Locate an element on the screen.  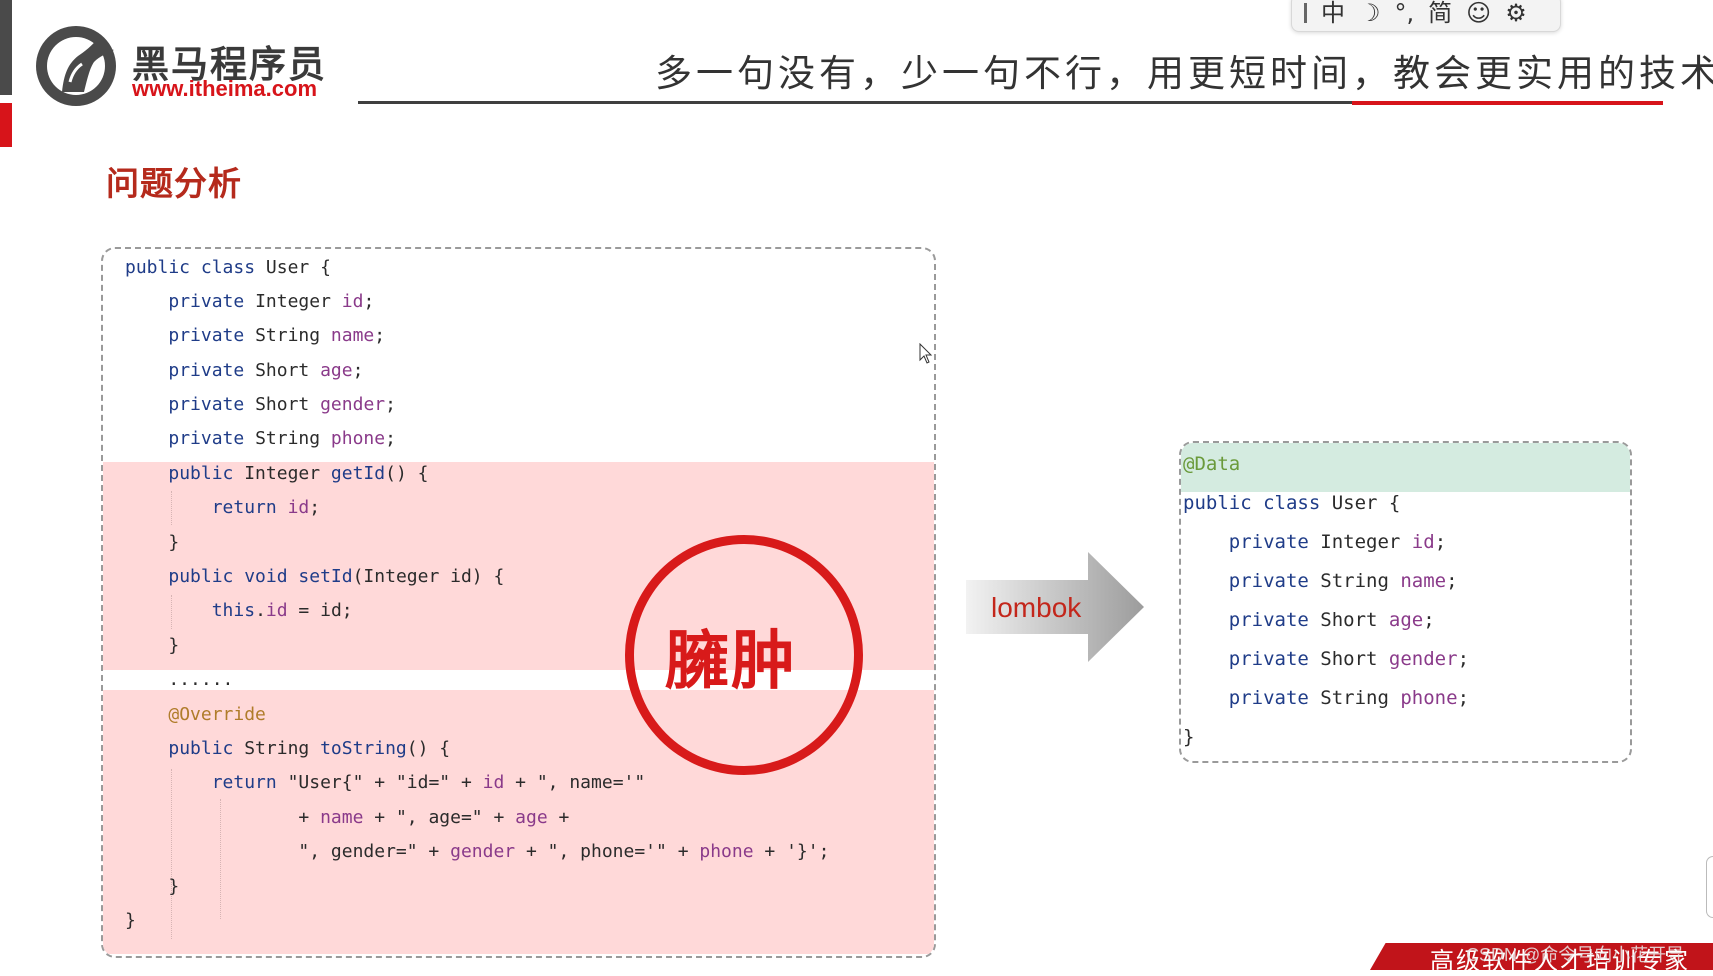
ime-simplified-toggle: 简 is located at coordinates (1440, 15).